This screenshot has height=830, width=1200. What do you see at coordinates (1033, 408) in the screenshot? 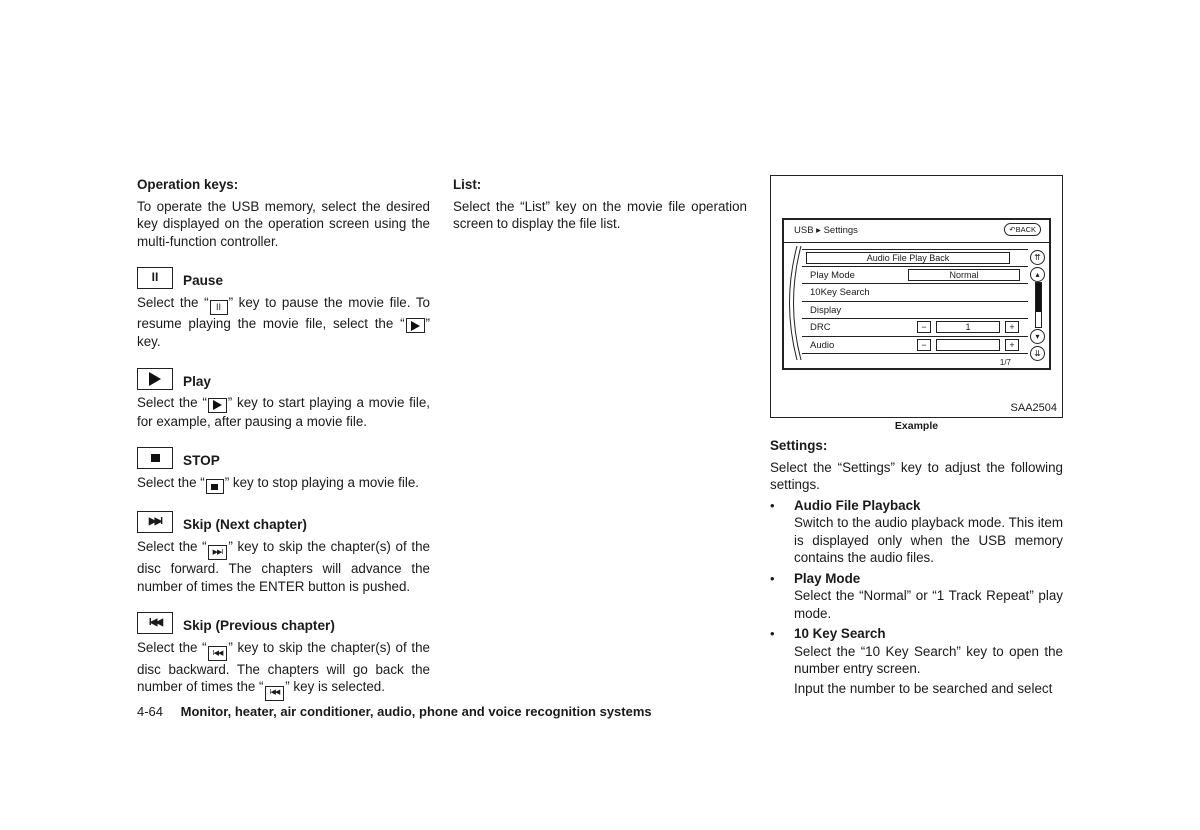
I see `figure-code: SAA2504` at bounding box center [1033, 408].